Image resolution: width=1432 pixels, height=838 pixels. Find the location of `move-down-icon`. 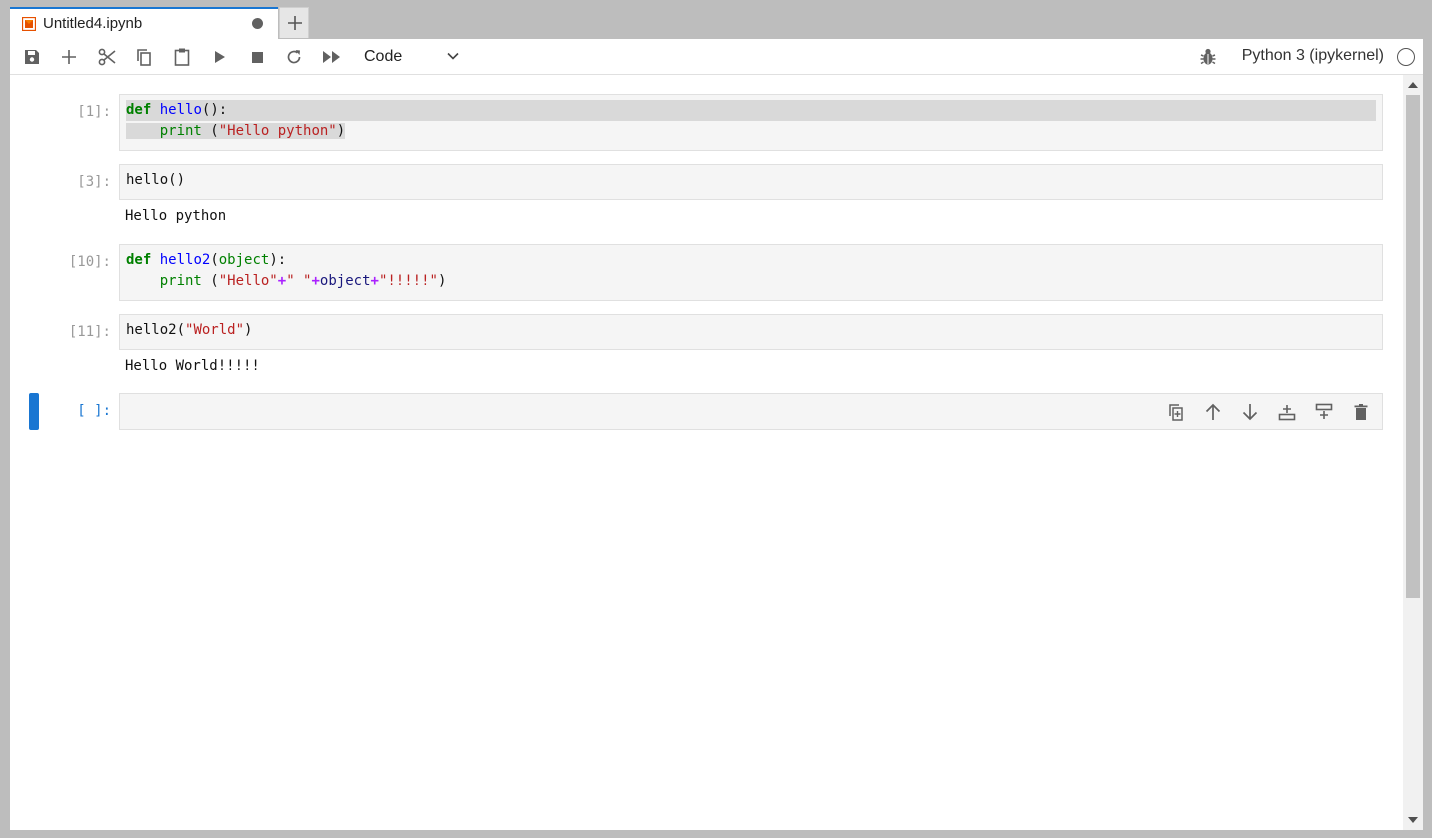

move-down-icon is located at coordinates (1250, 412).